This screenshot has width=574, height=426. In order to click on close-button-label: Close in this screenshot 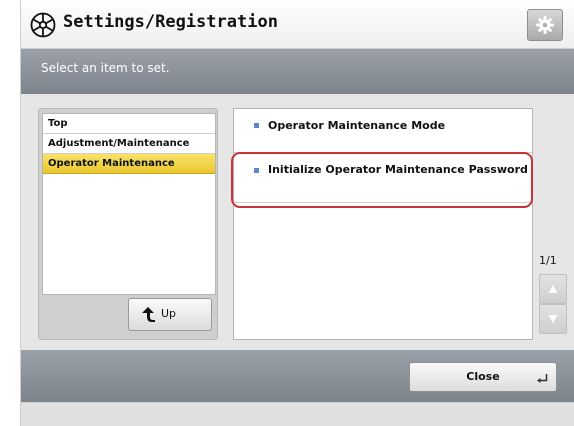, I will do `click(483, 376)`.